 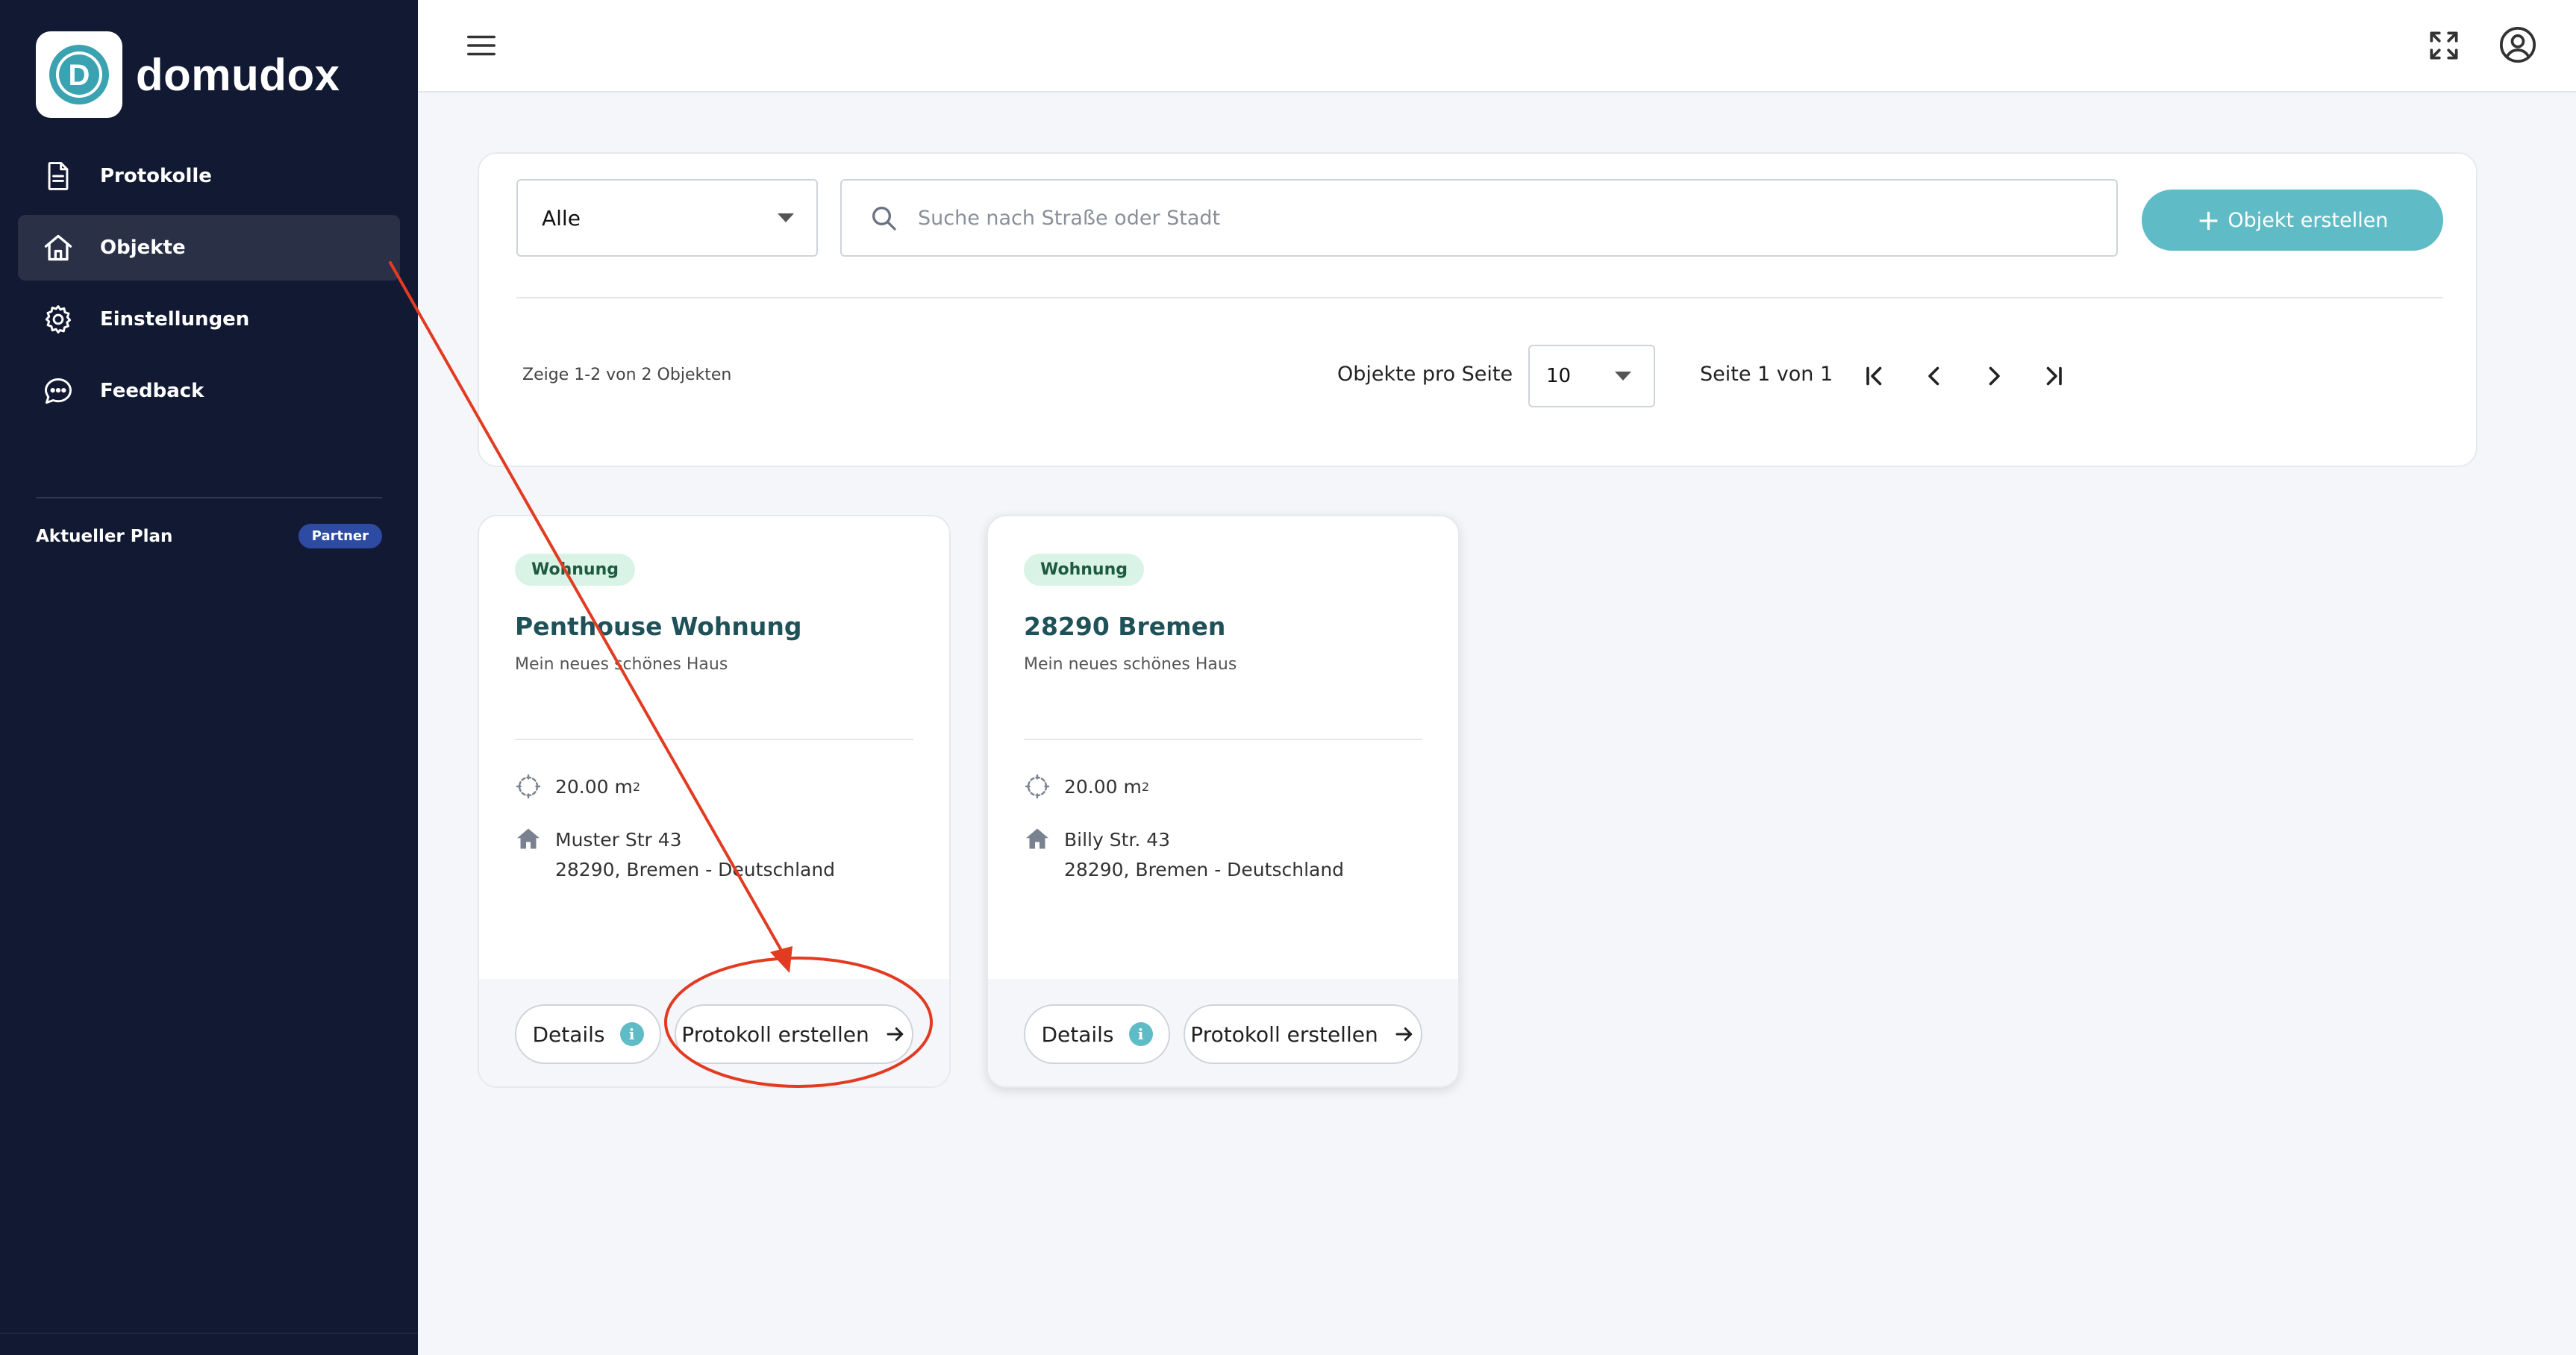 I want to click on first-page-icon, so click(x=1874, y=376).